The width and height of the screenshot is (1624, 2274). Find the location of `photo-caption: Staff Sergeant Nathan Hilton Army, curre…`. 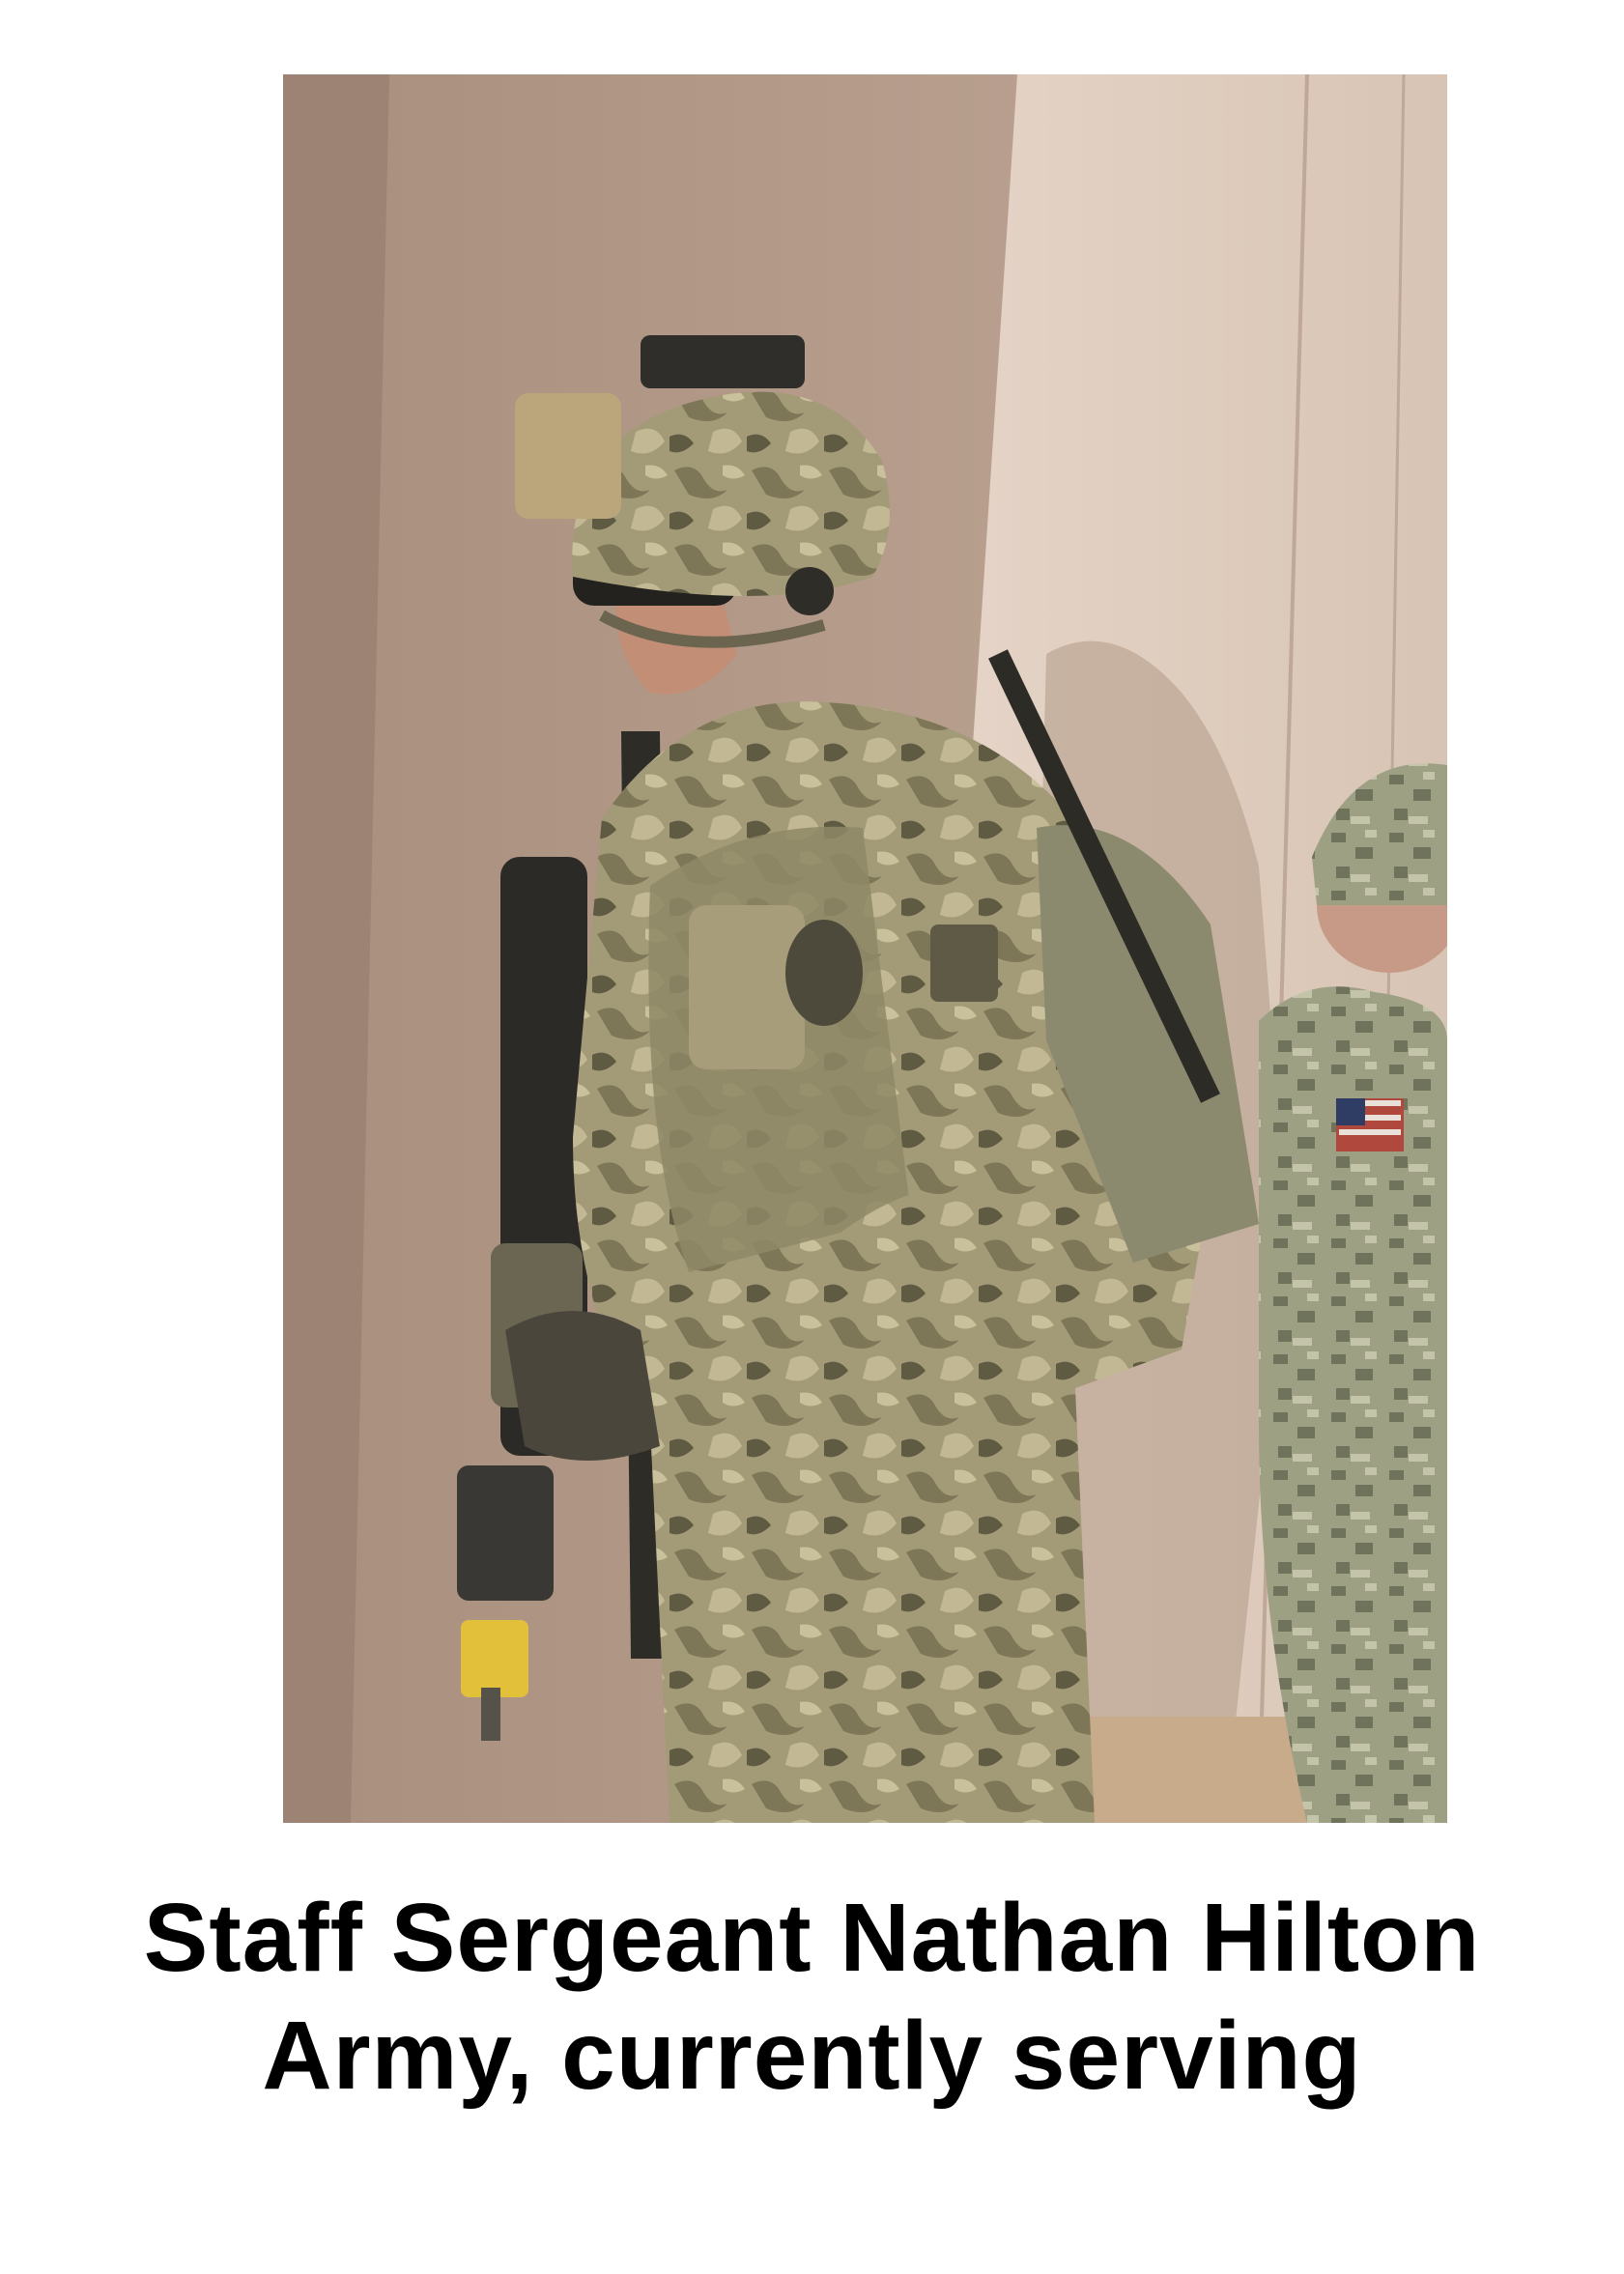

photo-caption: Staff Sergeant Nathan Hilton Army, curre… is located at coordinates (812, 1997).